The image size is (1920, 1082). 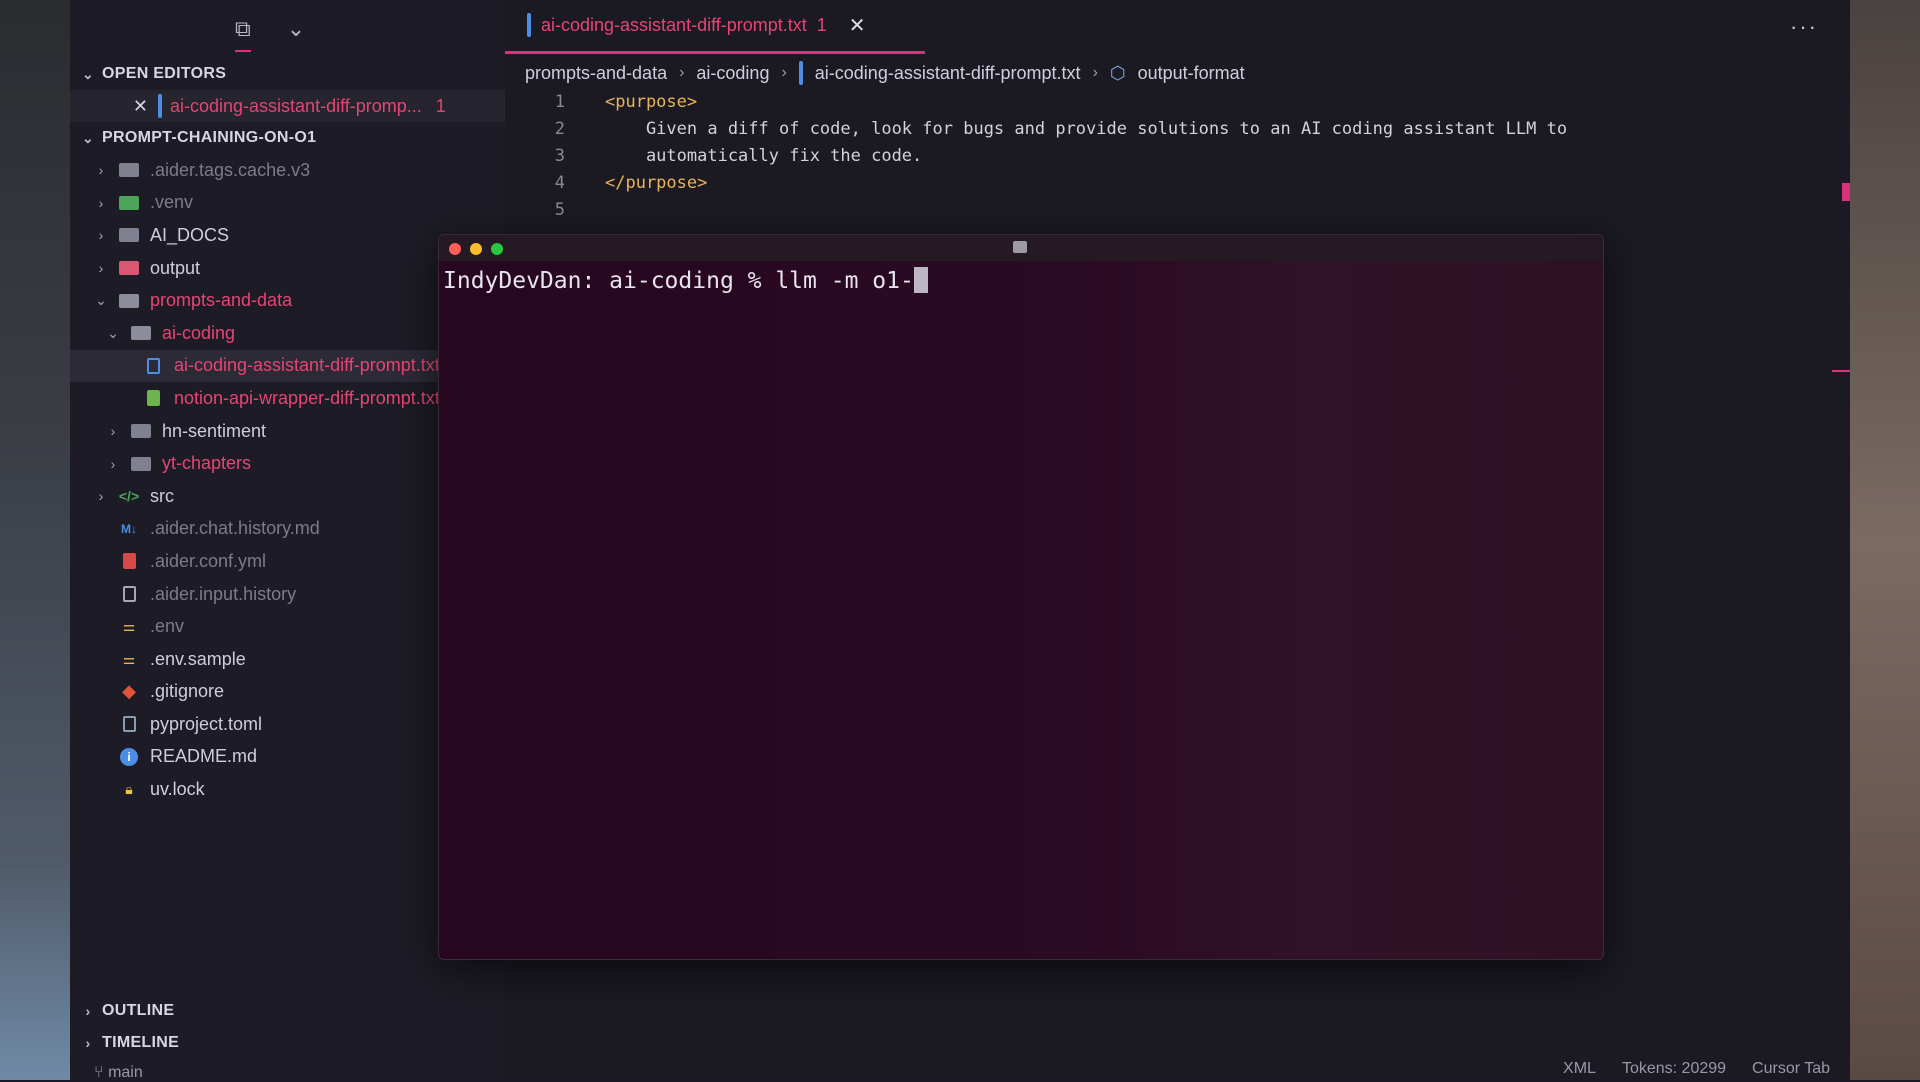 What do you see at coordinates (167, 626) in the screenshot?
I see `tree-item-label: .env` at bounding box center [167, 626].